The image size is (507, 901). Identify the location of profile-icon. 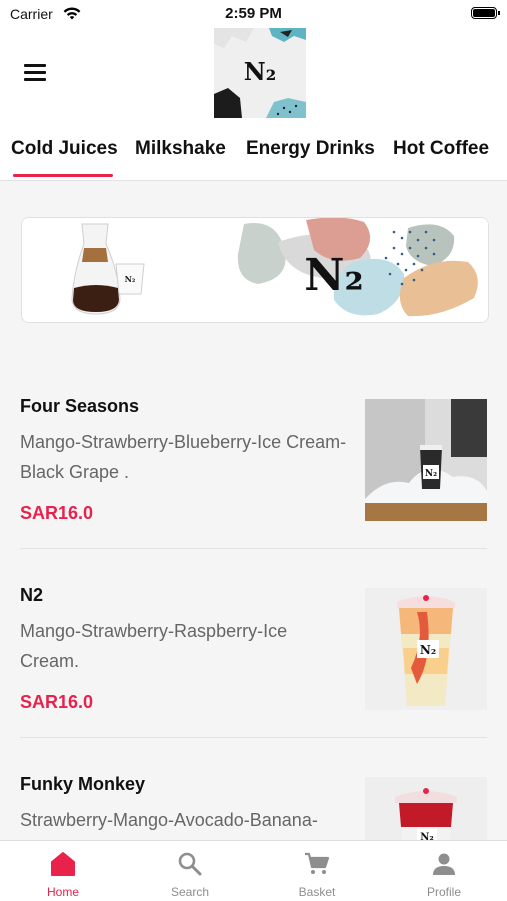
(444, 864).